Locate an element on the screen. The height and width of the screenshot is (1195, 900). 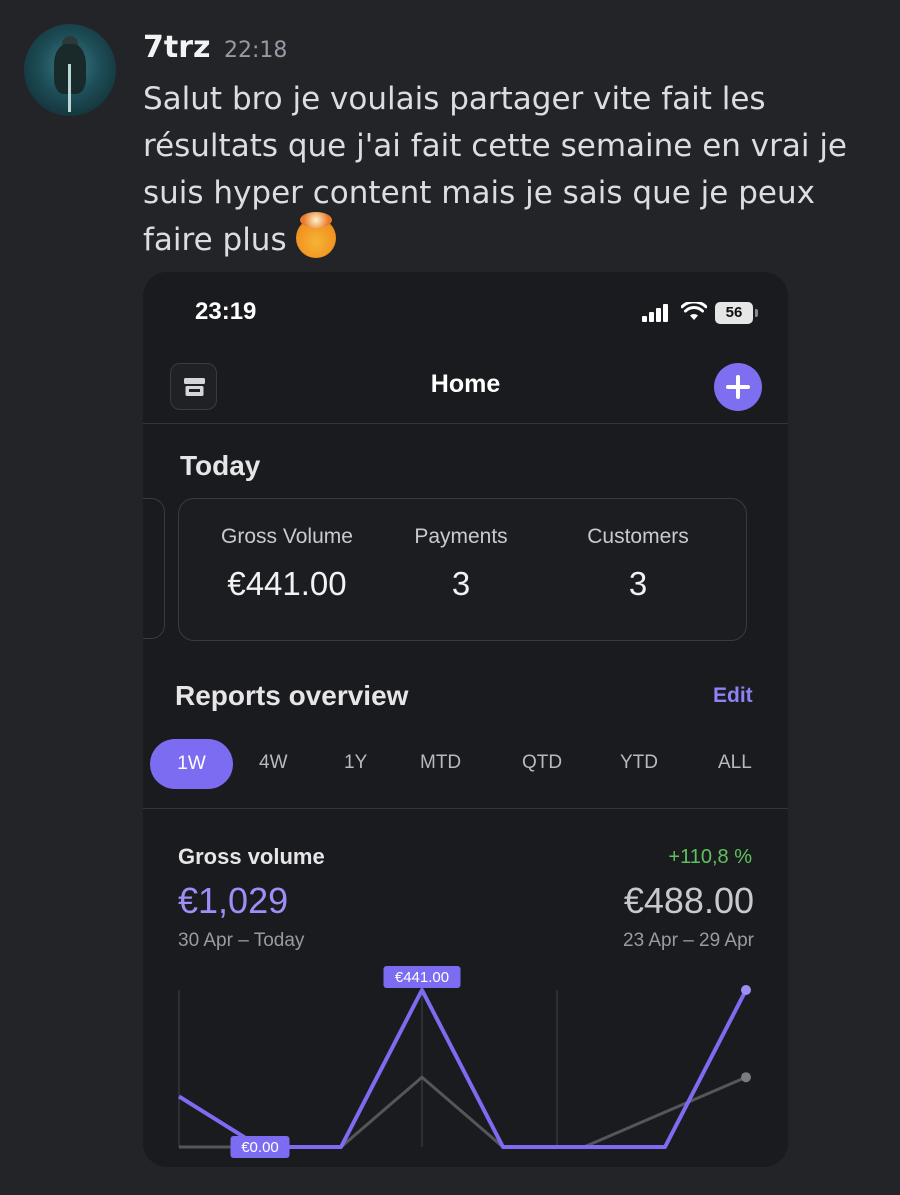
gross-volume-current-range: 30 Apr – Today is located at coordinates (241, 940).